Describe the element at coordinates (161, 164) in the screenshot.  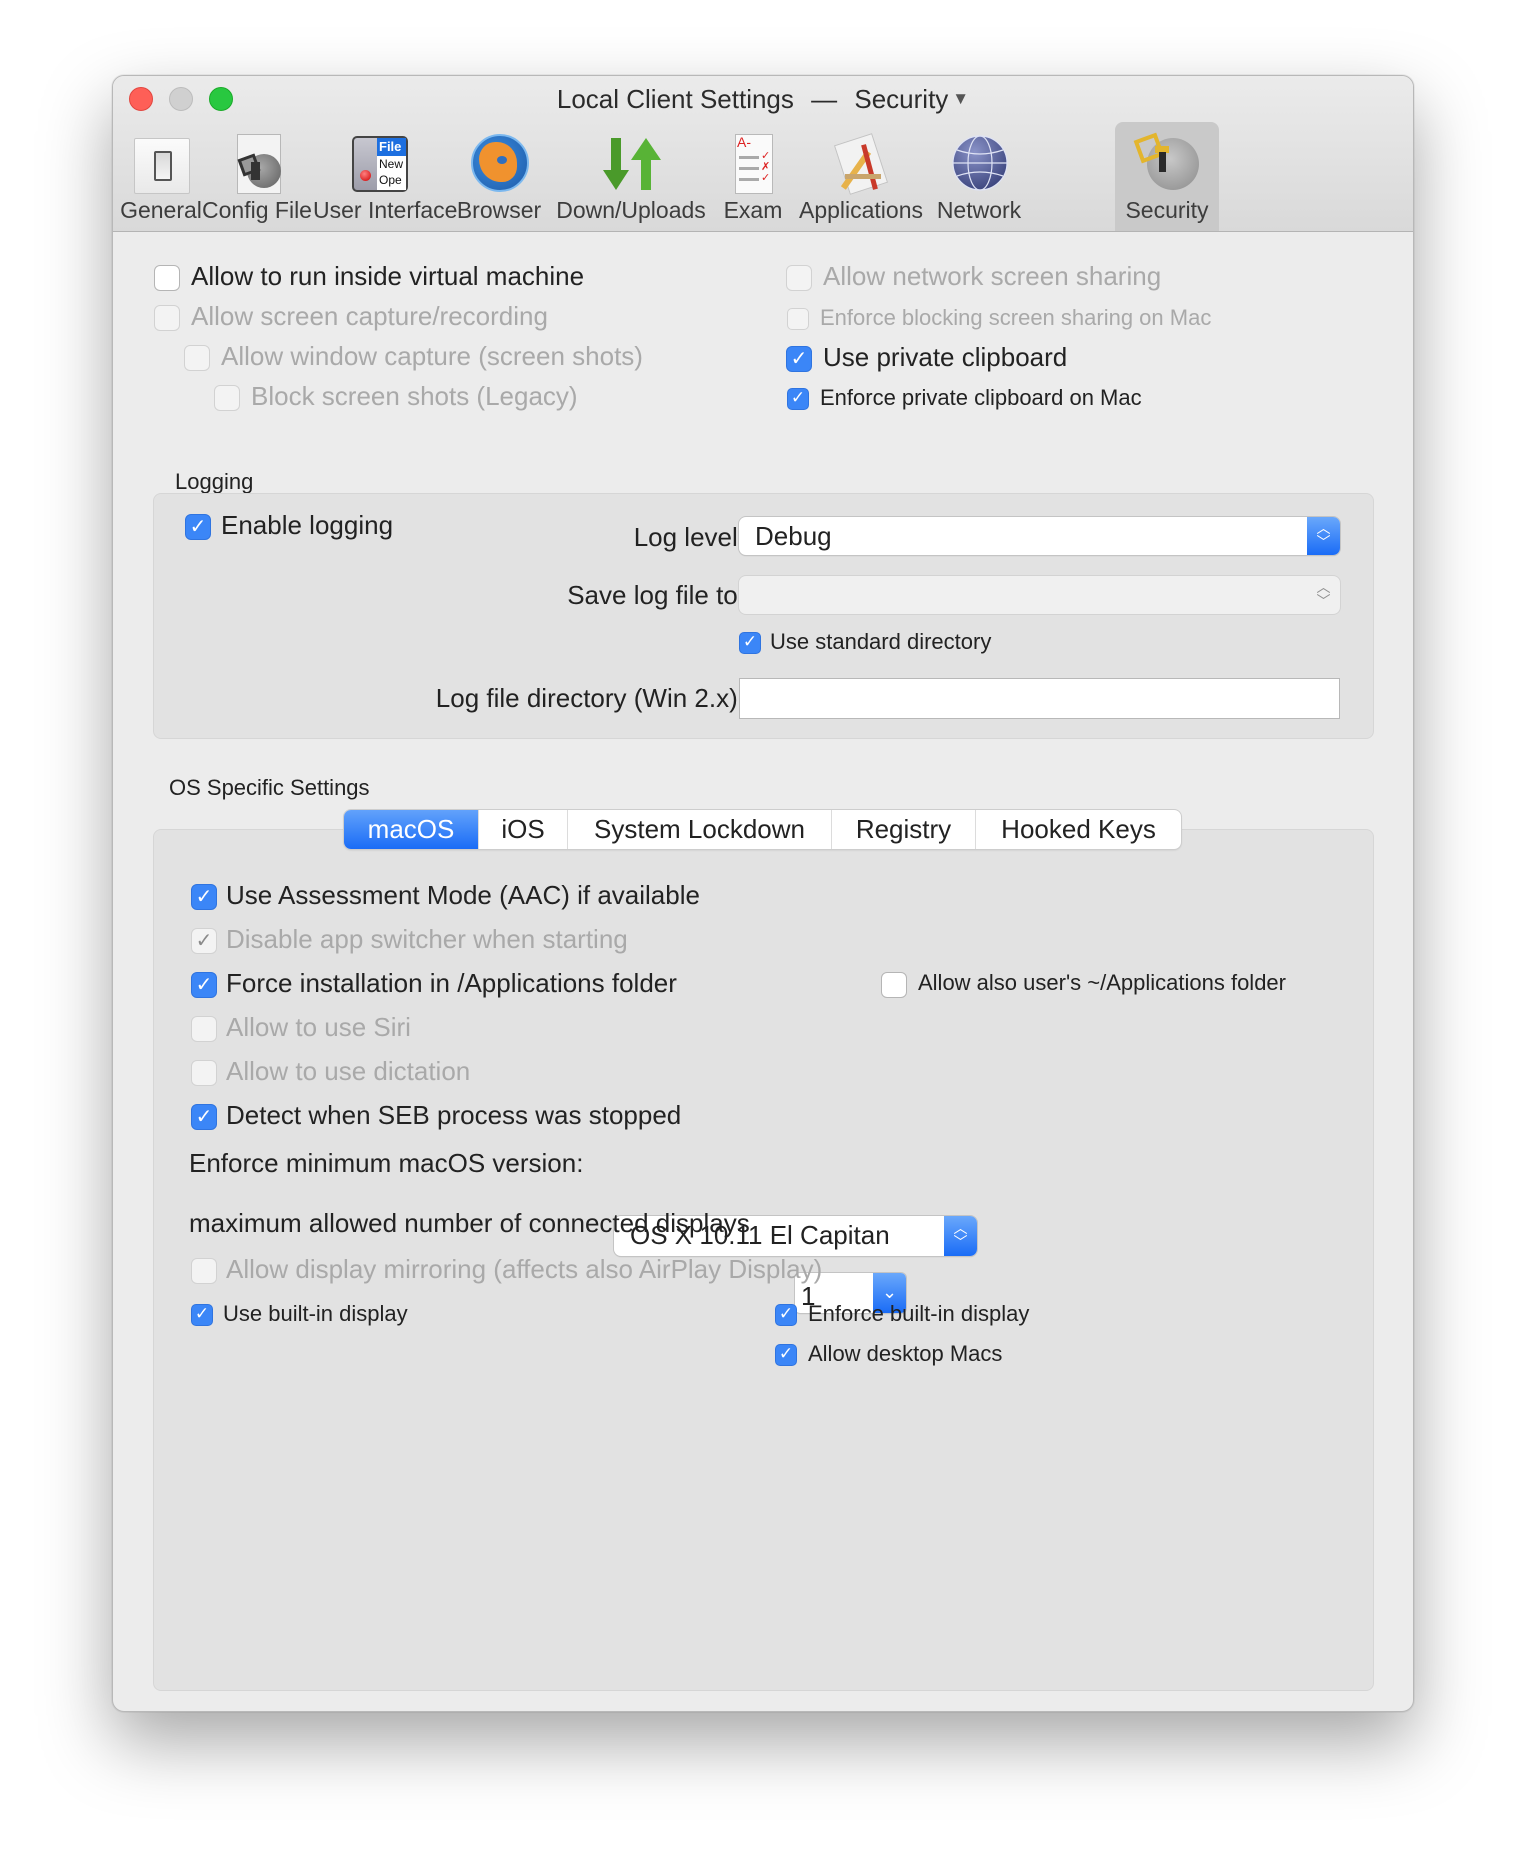
I see `switch-icon` at that location.